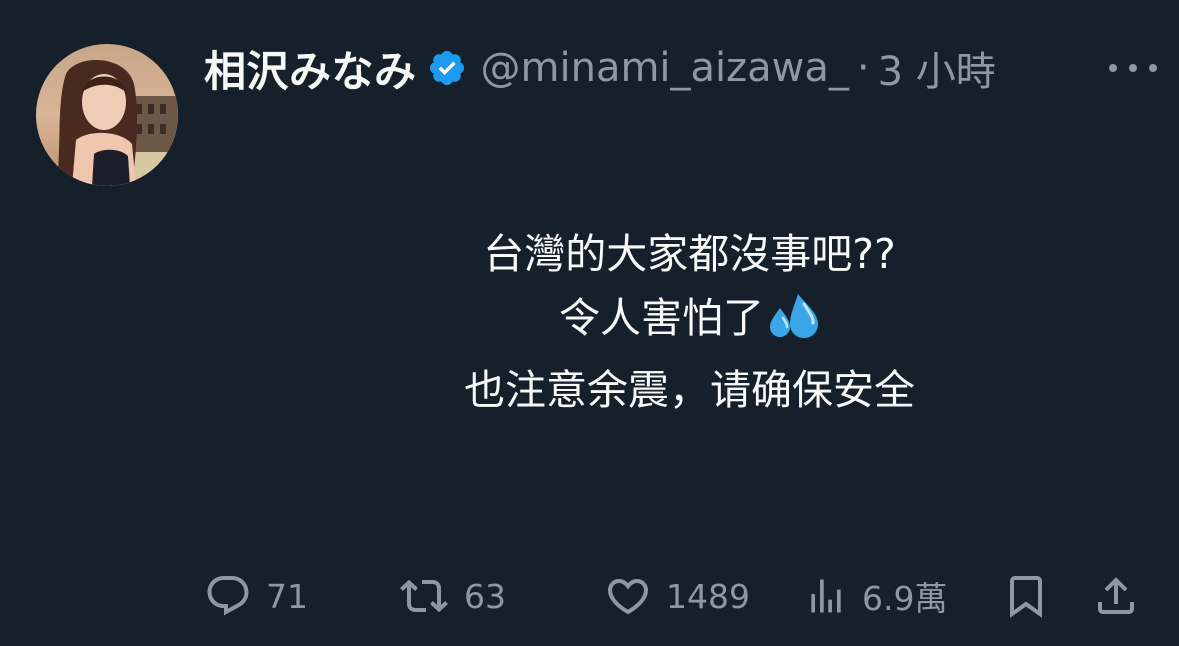 The width and height of the screenshot is (1179, 646). What do you see at coordinates (708, 596) in the screenshot?
I see `like-count: 1489` at bounding box center [708, 596].